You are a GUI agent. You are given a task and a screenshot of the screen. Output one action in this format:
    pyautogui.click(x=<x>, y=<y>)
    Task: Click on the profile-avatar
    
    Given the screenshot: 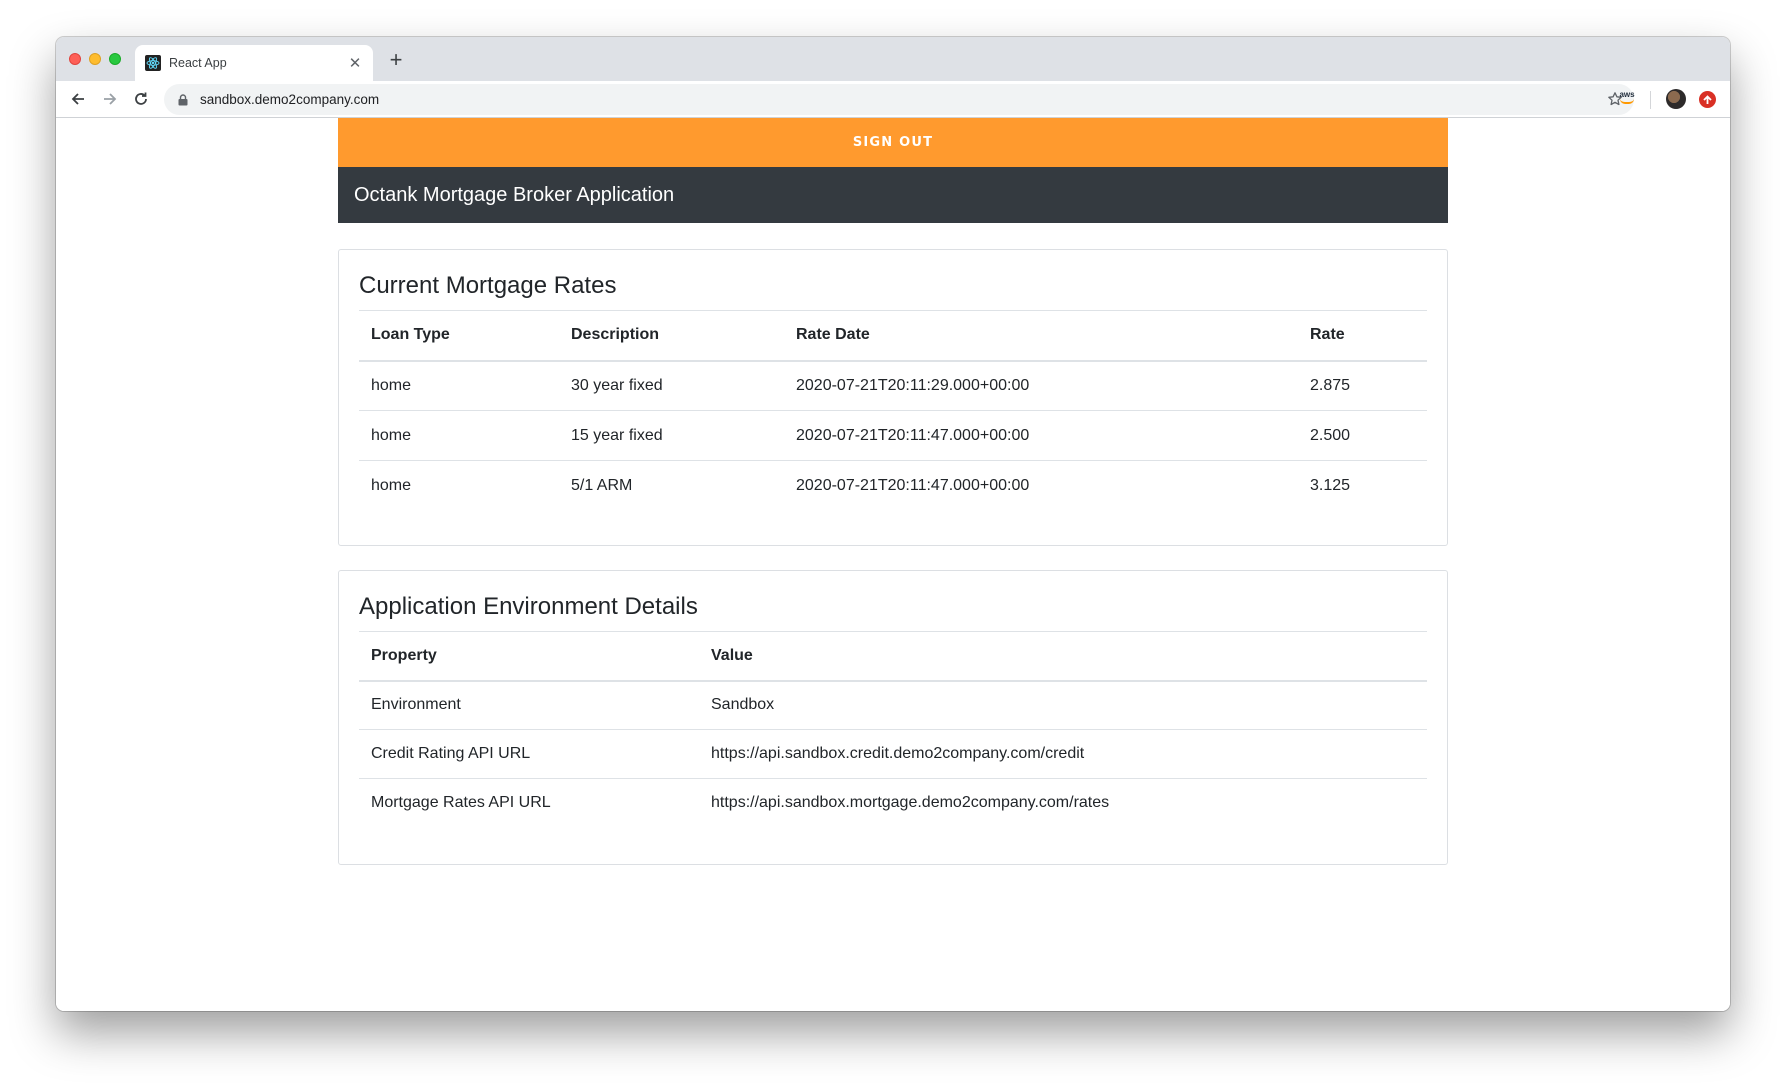 What is the action you would take?
    pyautogui.click(x=1676, y=99)
    